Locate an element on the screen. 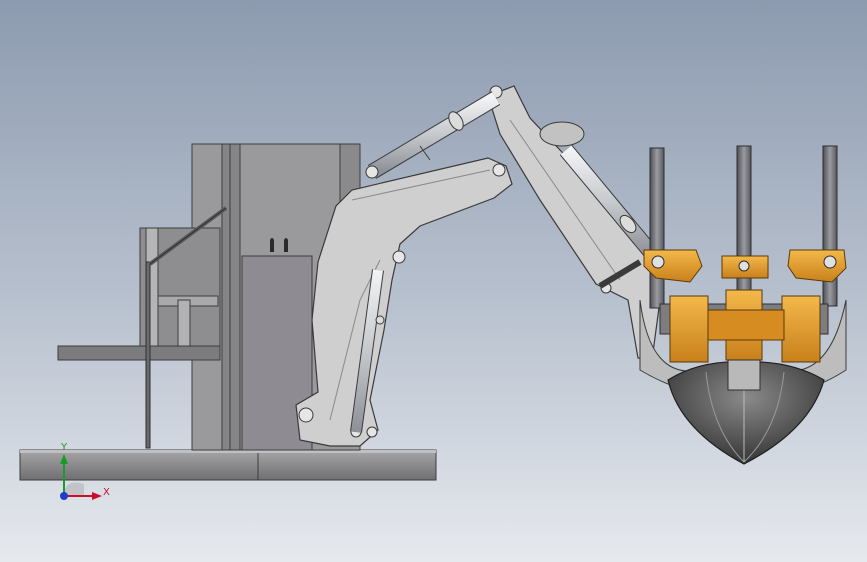 The height and width of the screenshot is (562, 867). axis-triad: Y X is located at coordinates (80, 471).